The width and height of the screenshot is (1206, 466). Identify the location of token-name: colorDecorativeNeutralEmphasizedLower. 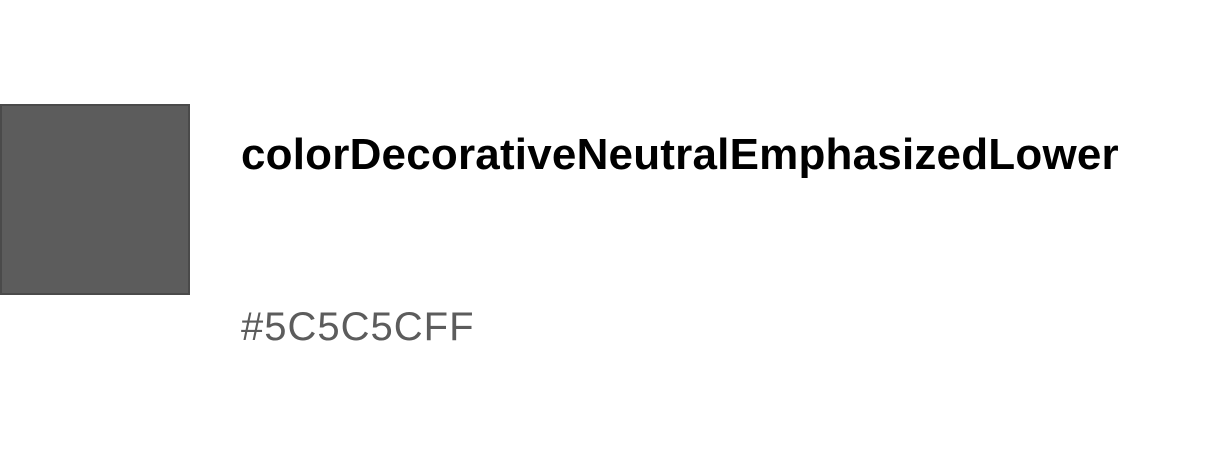
(680, 154).